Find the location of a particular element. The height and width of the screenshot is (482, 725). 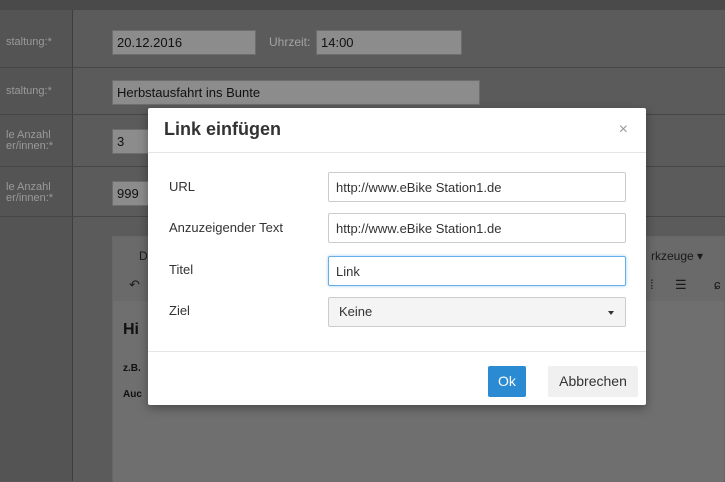

min-participants-input: 3 is located at coordinates (132, 141).